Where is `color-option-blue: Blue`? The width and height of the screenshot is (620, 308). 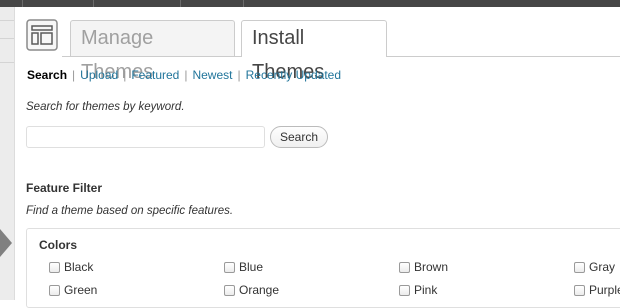 color-option-blue: Blue is located at coordinates (243, 267).